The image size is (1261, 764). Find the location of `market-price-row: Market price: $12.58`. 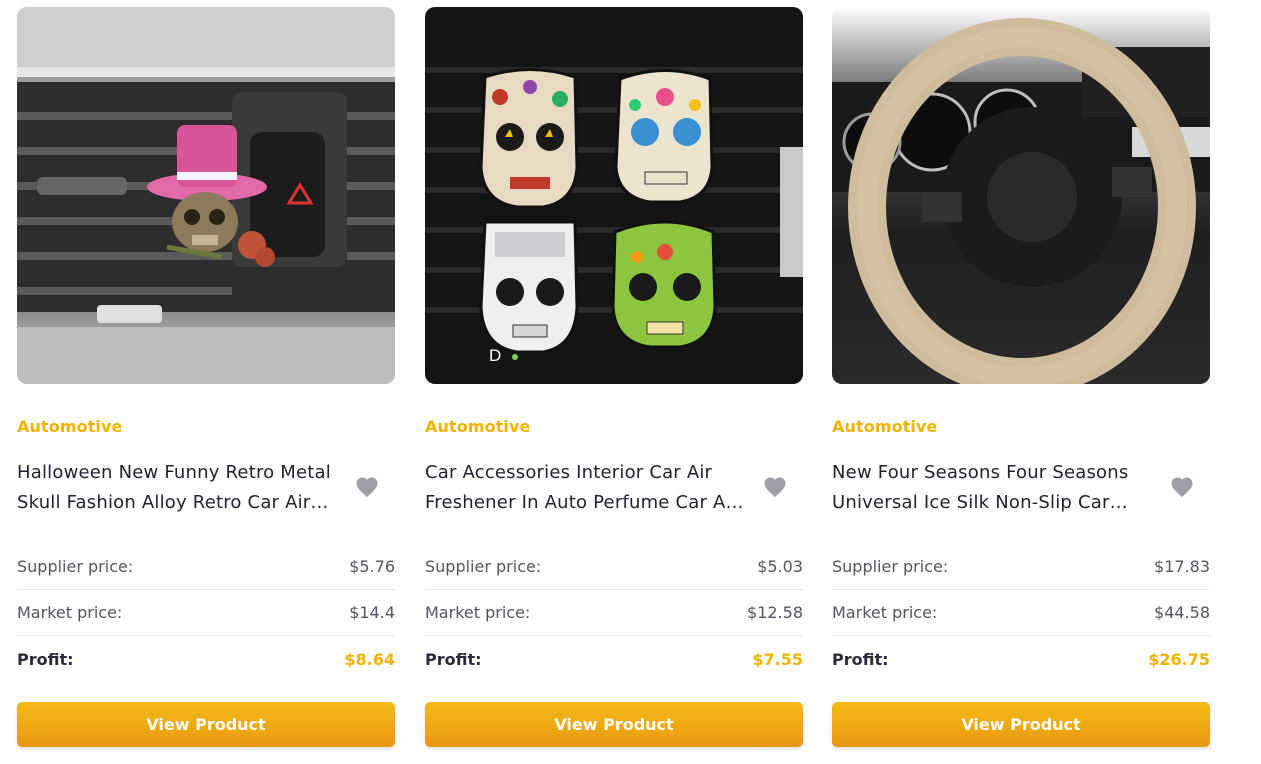

market-price-row: Market price: $12.58 is located at coordinates (614, 613).